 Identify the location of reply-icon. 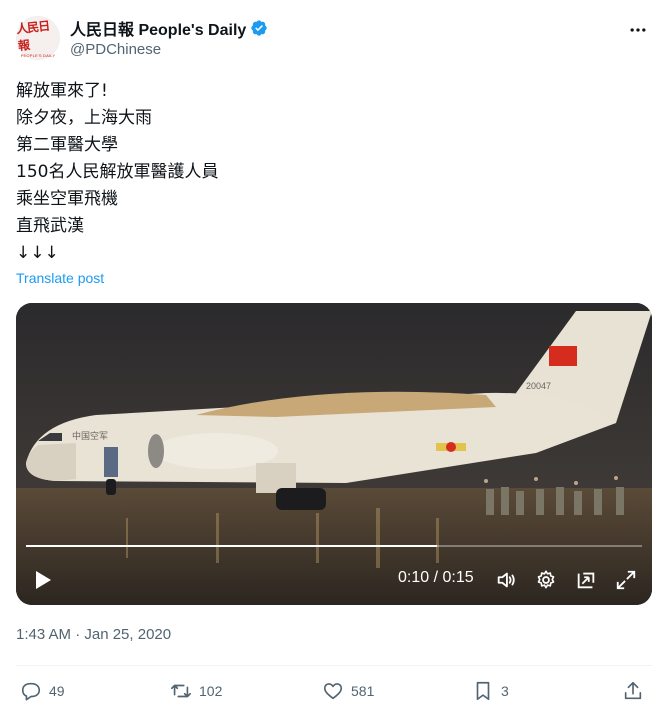
(31, 691).